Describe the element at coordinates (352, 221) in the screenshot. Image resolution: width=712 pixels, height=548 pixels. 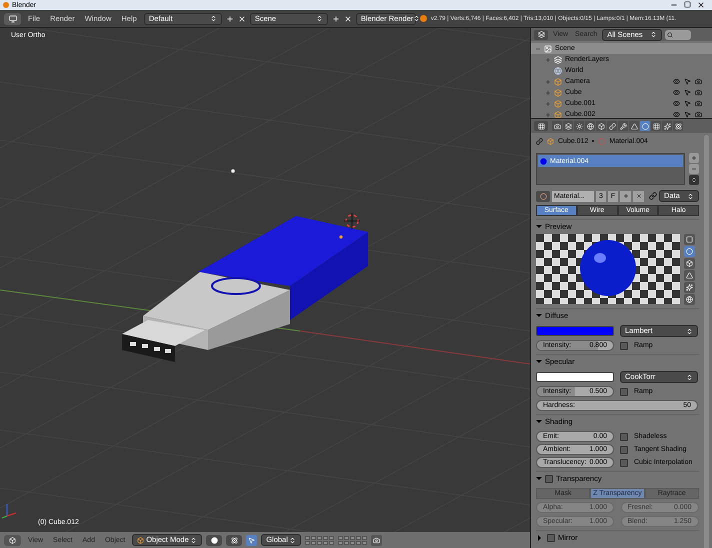
I see `3d-cursor-icon` at that location.